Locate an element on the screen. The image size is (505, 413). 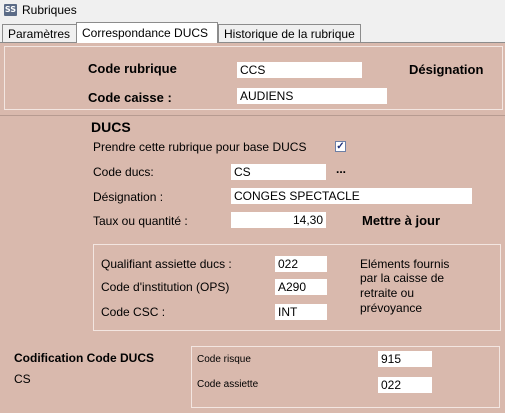
window-titlebar: SS Rubriques is located at coordinates (252, 11).